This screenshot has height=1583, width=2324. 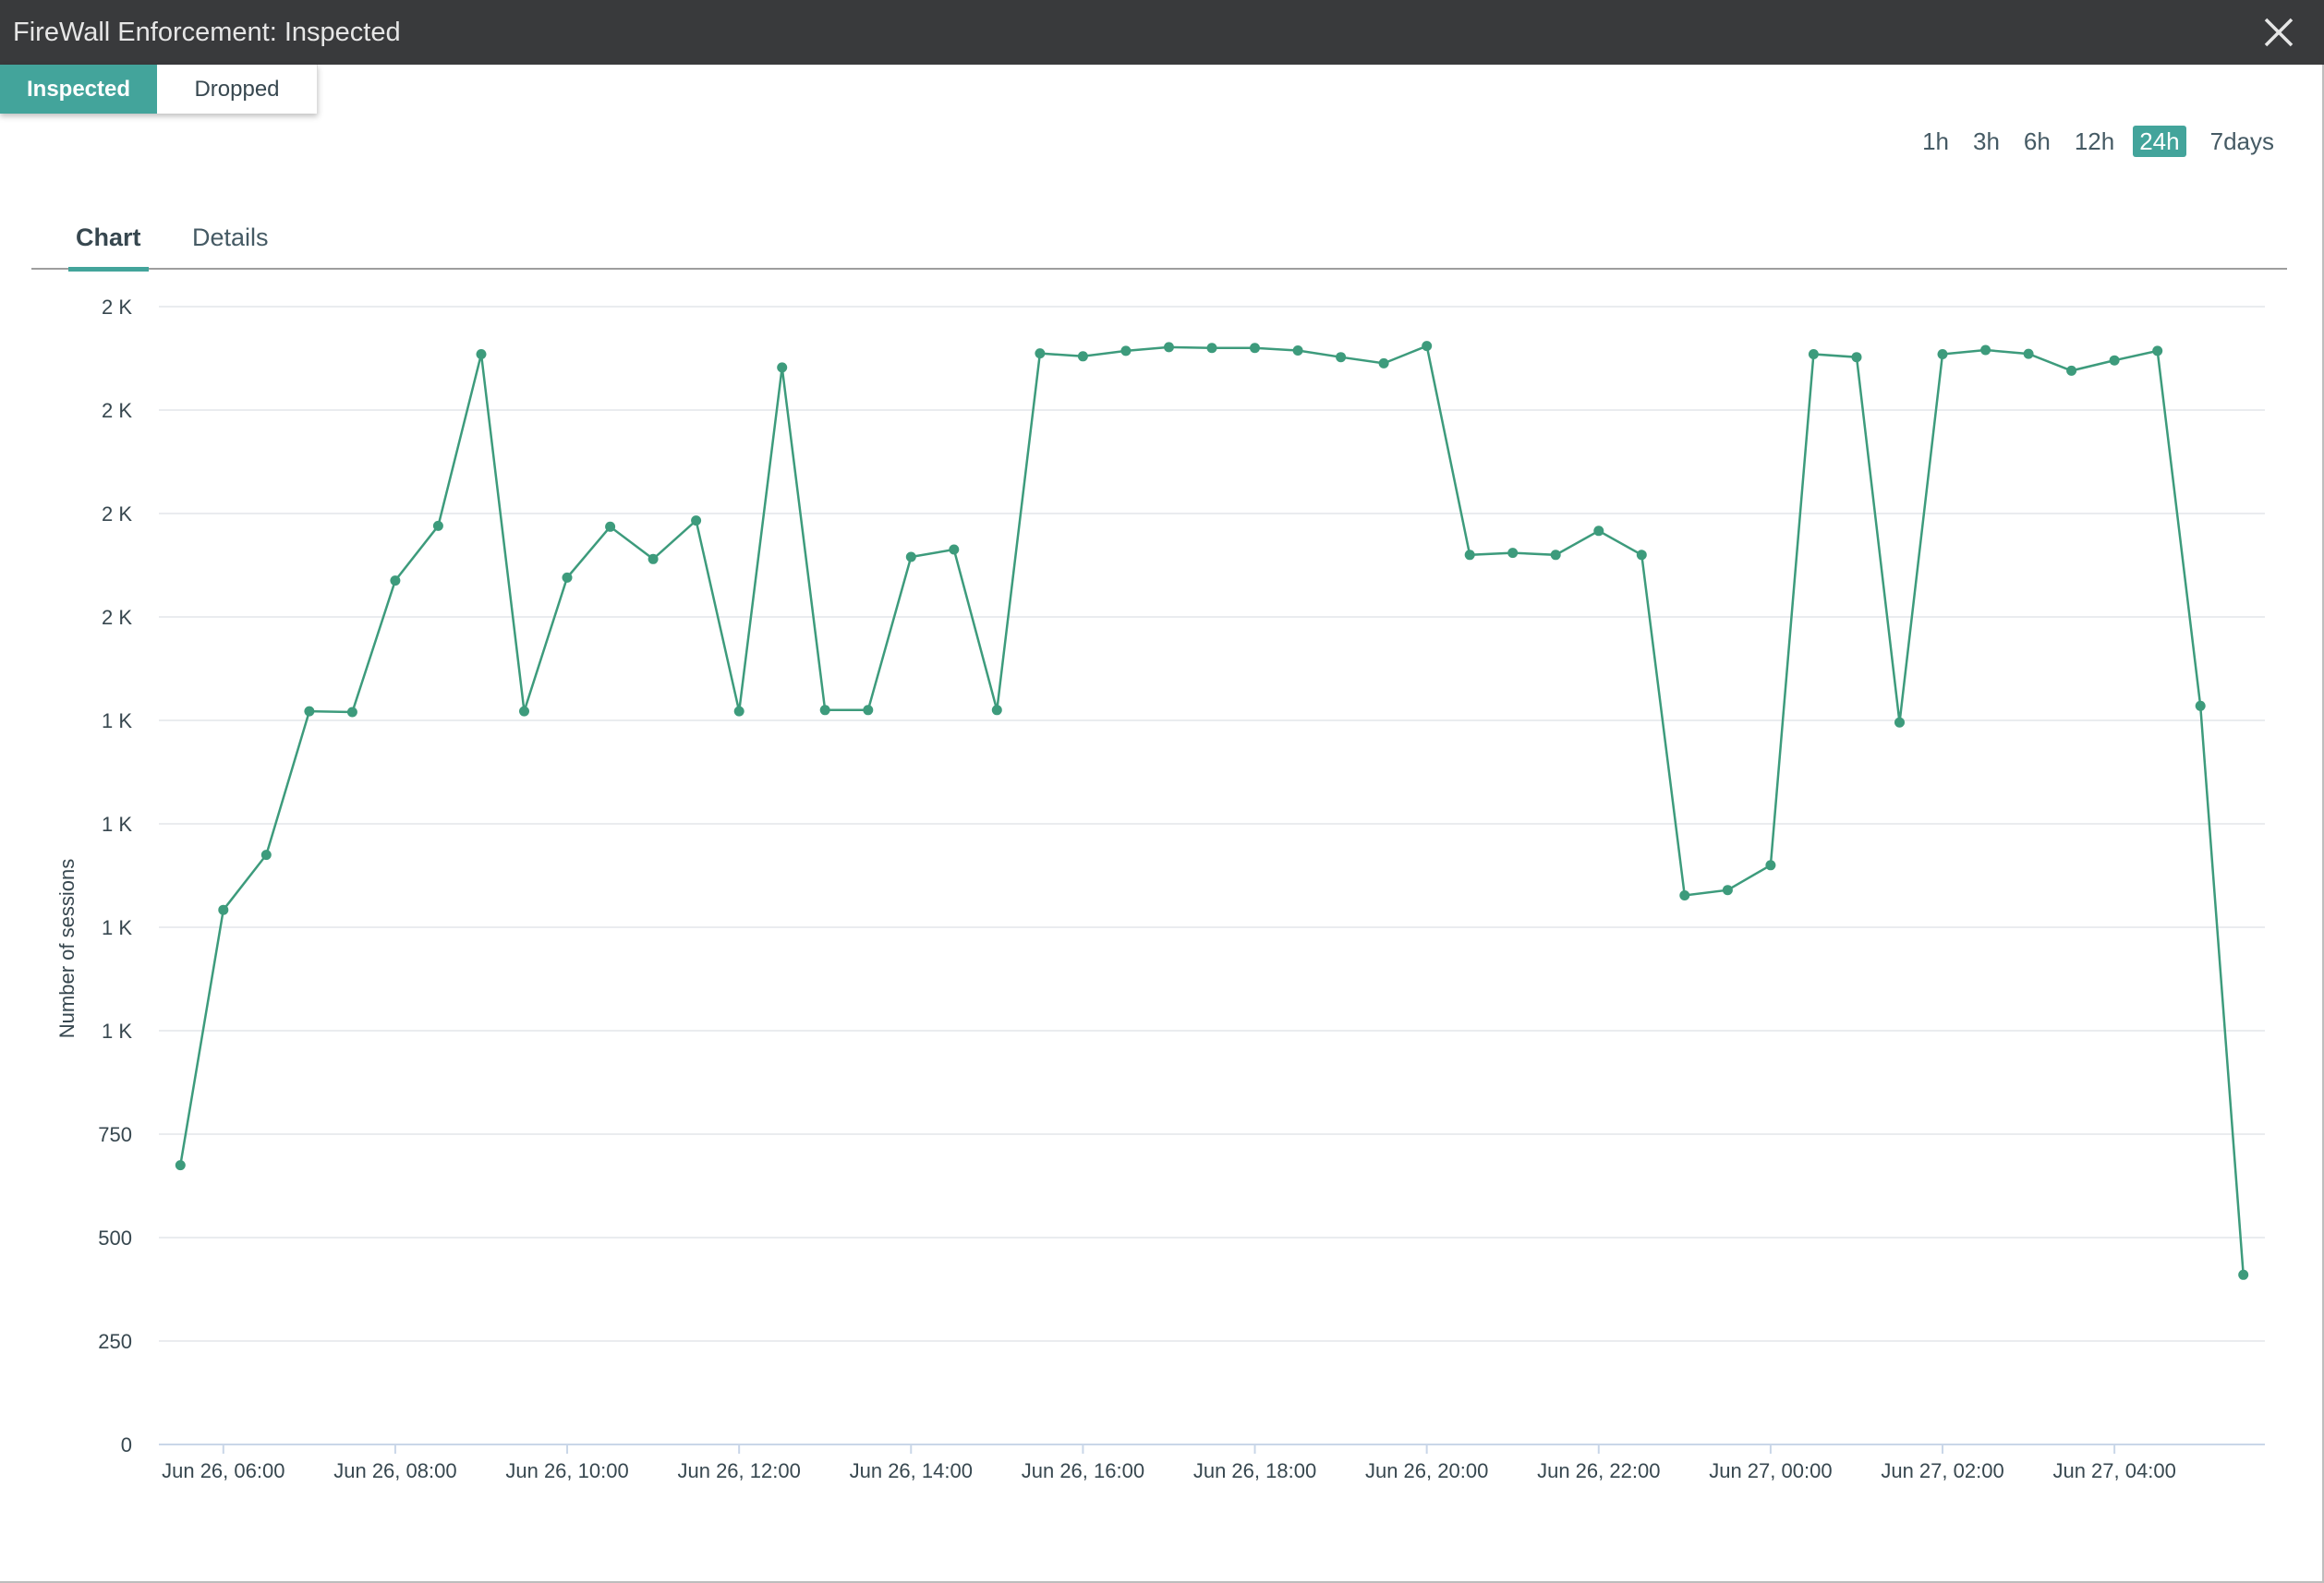 What do you see at coordinates (1598, 1470) in the screenshot?
I see `x-tick-label: Jun 26, 22:00` at bounding box center [1598, 1470].